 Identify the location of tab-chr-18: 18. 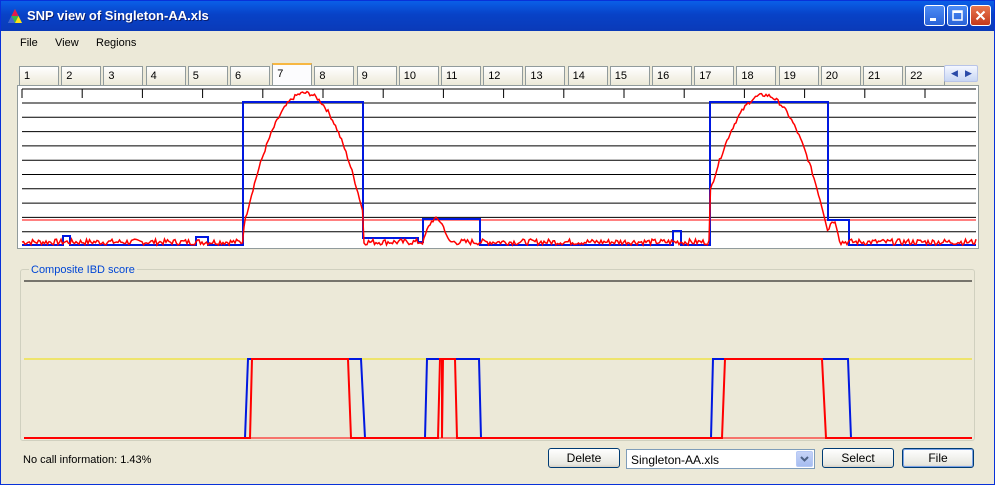
(756, 75).